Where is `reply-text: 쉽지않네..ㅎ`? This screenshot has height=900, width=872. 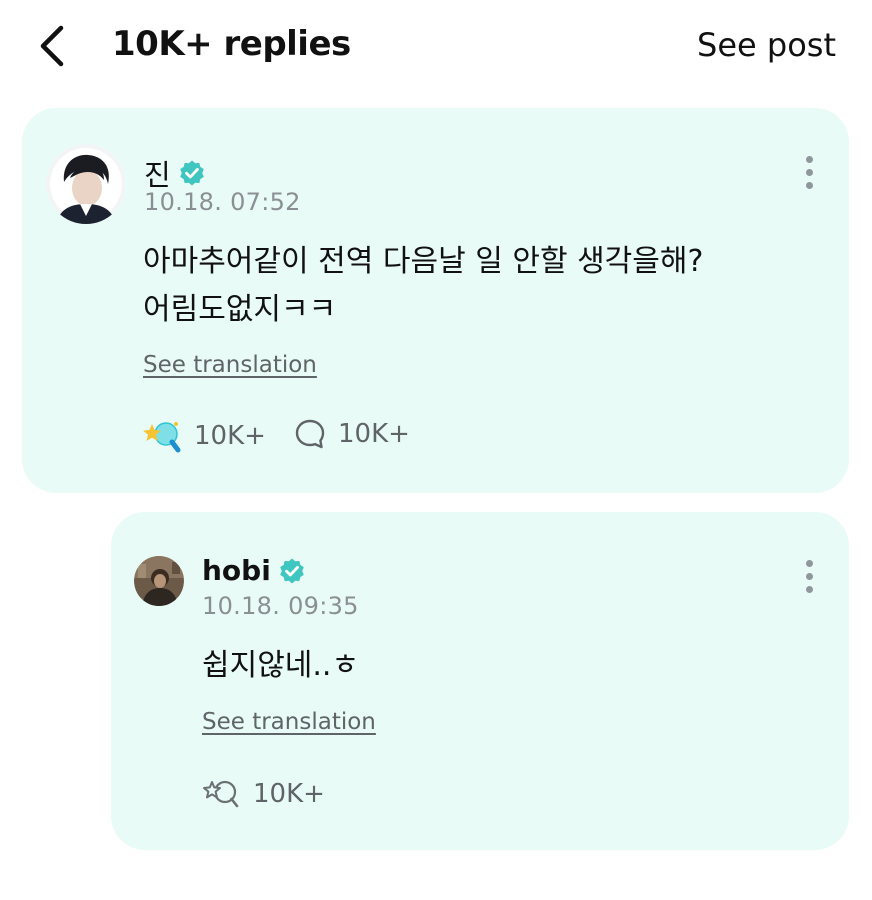
reply-text: 쉽지않네..ㅎ is located at coordinates (281, 665).